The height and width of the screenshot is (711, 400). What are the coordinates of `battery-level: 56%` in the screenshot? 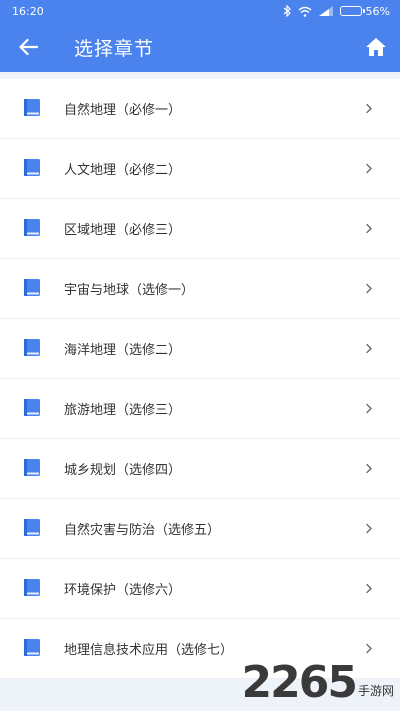 It's located at (377, 11).